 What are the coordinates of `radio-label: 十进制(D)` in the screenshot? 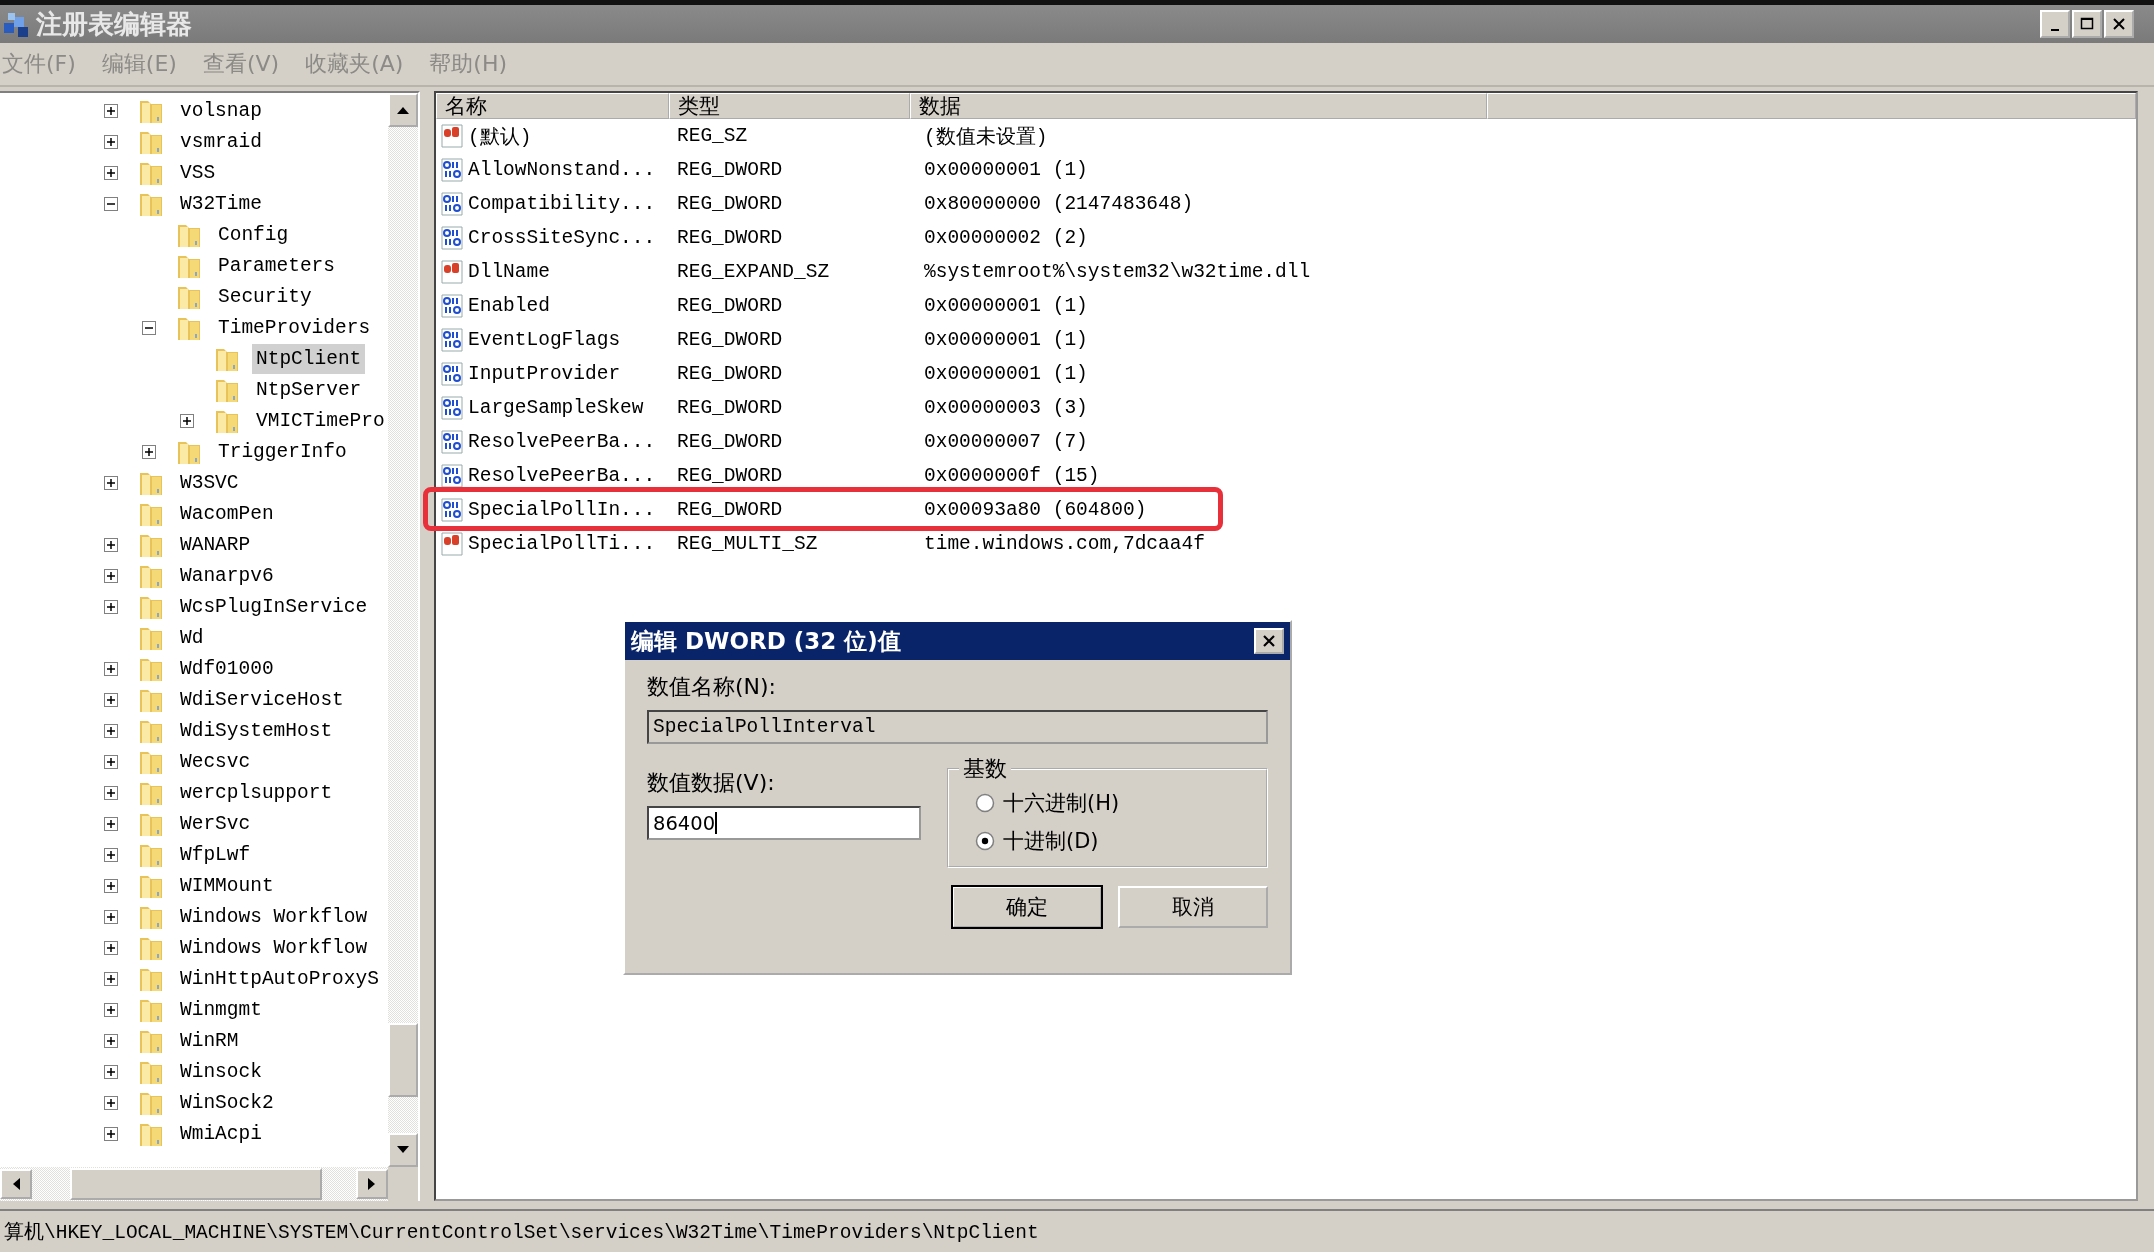 It's located at (1051, 841).